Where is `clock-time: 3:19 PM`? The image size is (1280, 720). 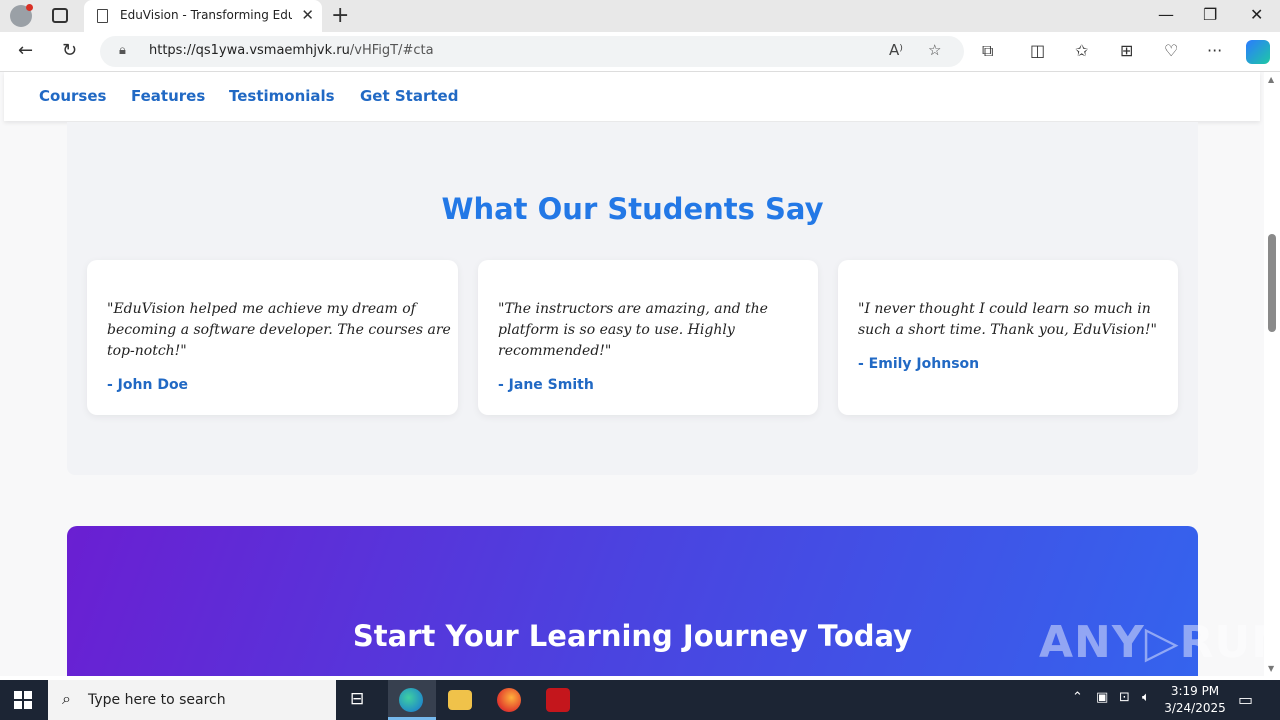 clock-time: 3:19 PM is located at coordinates (1195, 691).